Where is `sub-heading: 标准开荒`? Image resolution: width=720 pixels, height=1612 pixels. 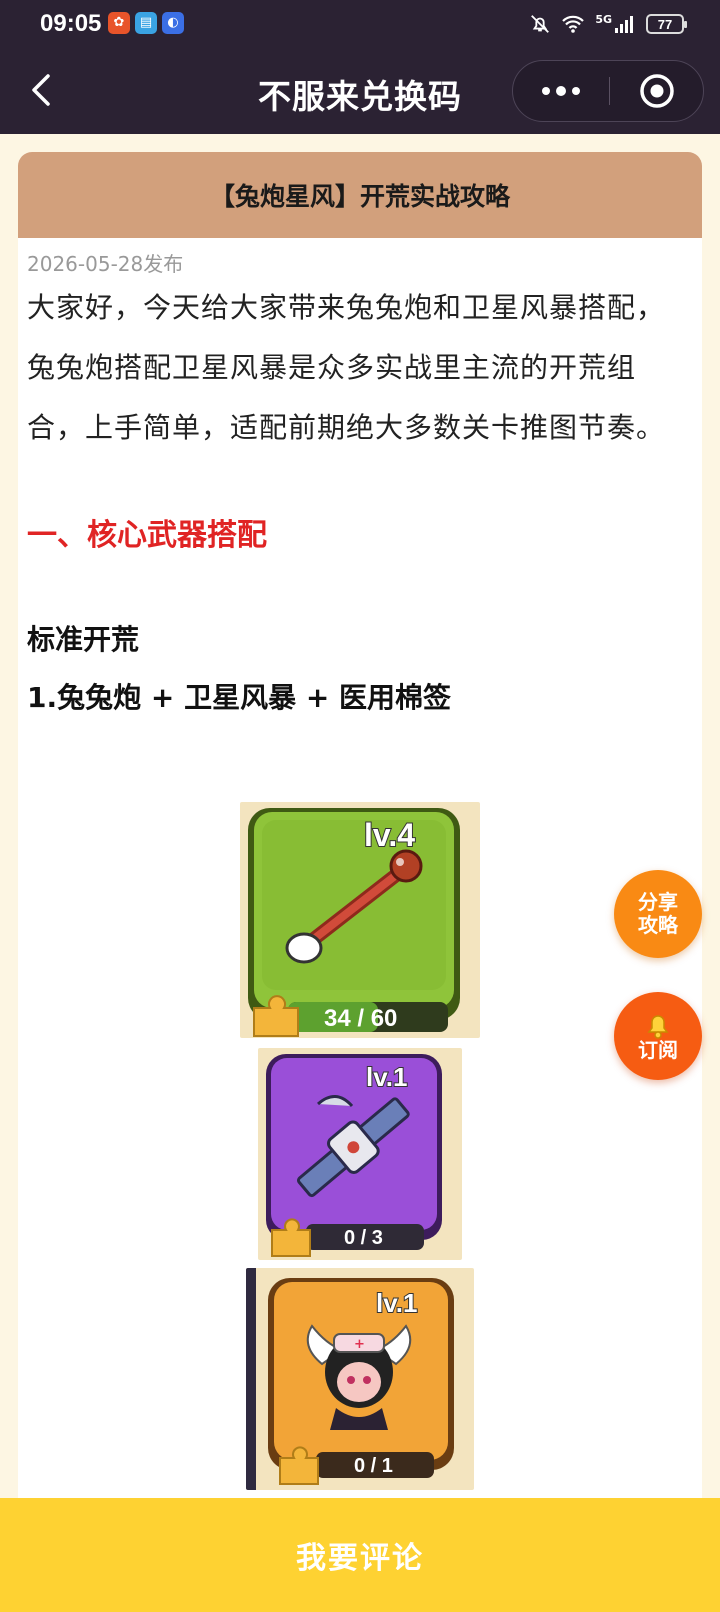
sub-heading: 标准开荒 is located at coordinates (83, 639).